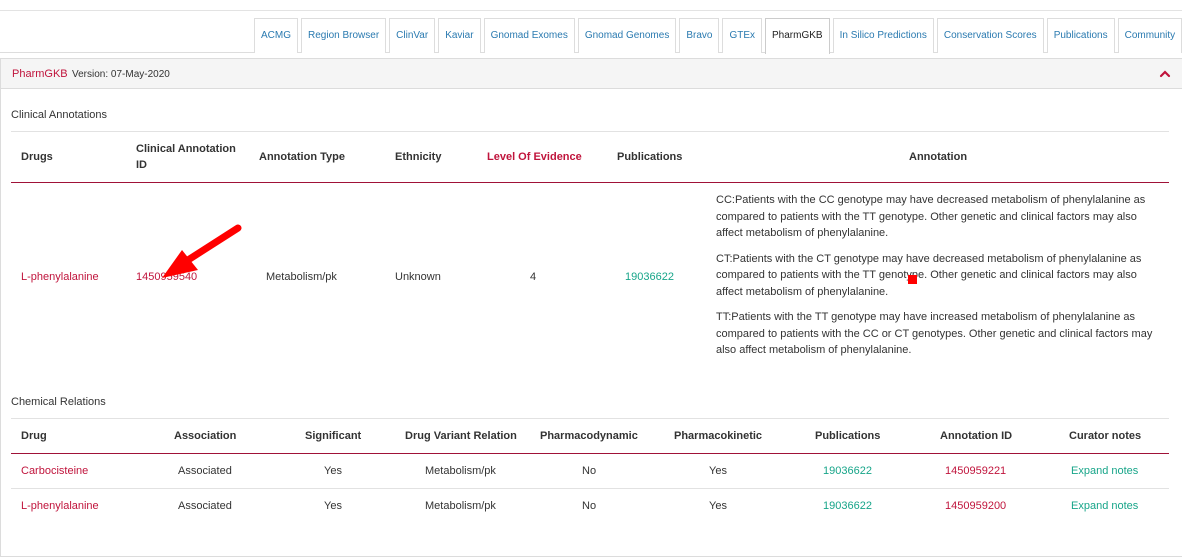 This screenshot has width=1182, height=557. Describe the element at coordinates (141, 165) in the screenshot. I see `col-clinical-annotation-id-line2: ID` at that location.